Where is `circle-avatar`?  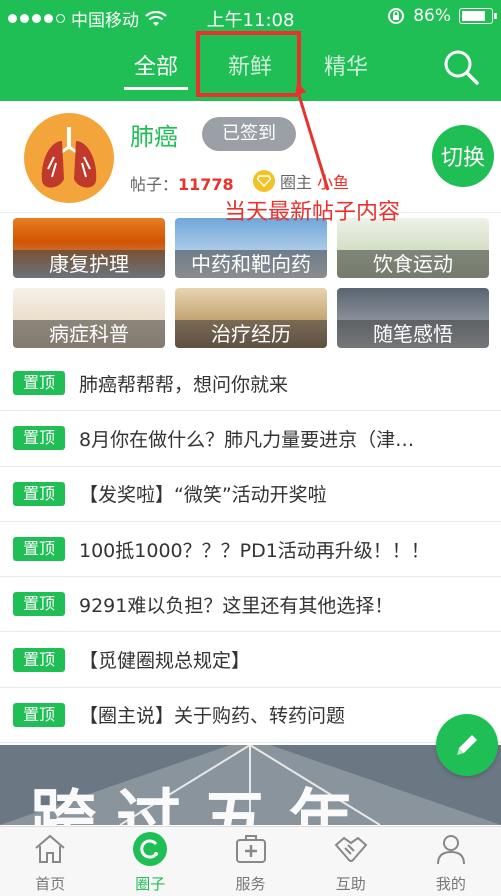
circle-avatar is located at coordinates (69, 158).